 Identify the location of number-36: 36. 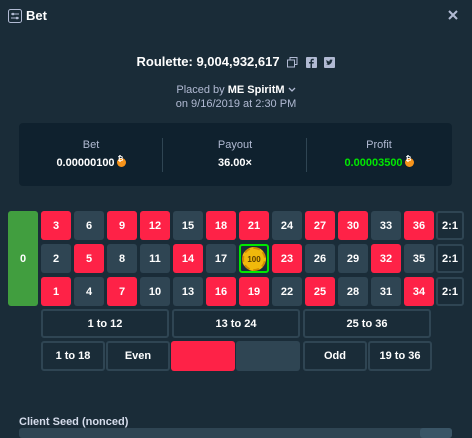
(419, 225).